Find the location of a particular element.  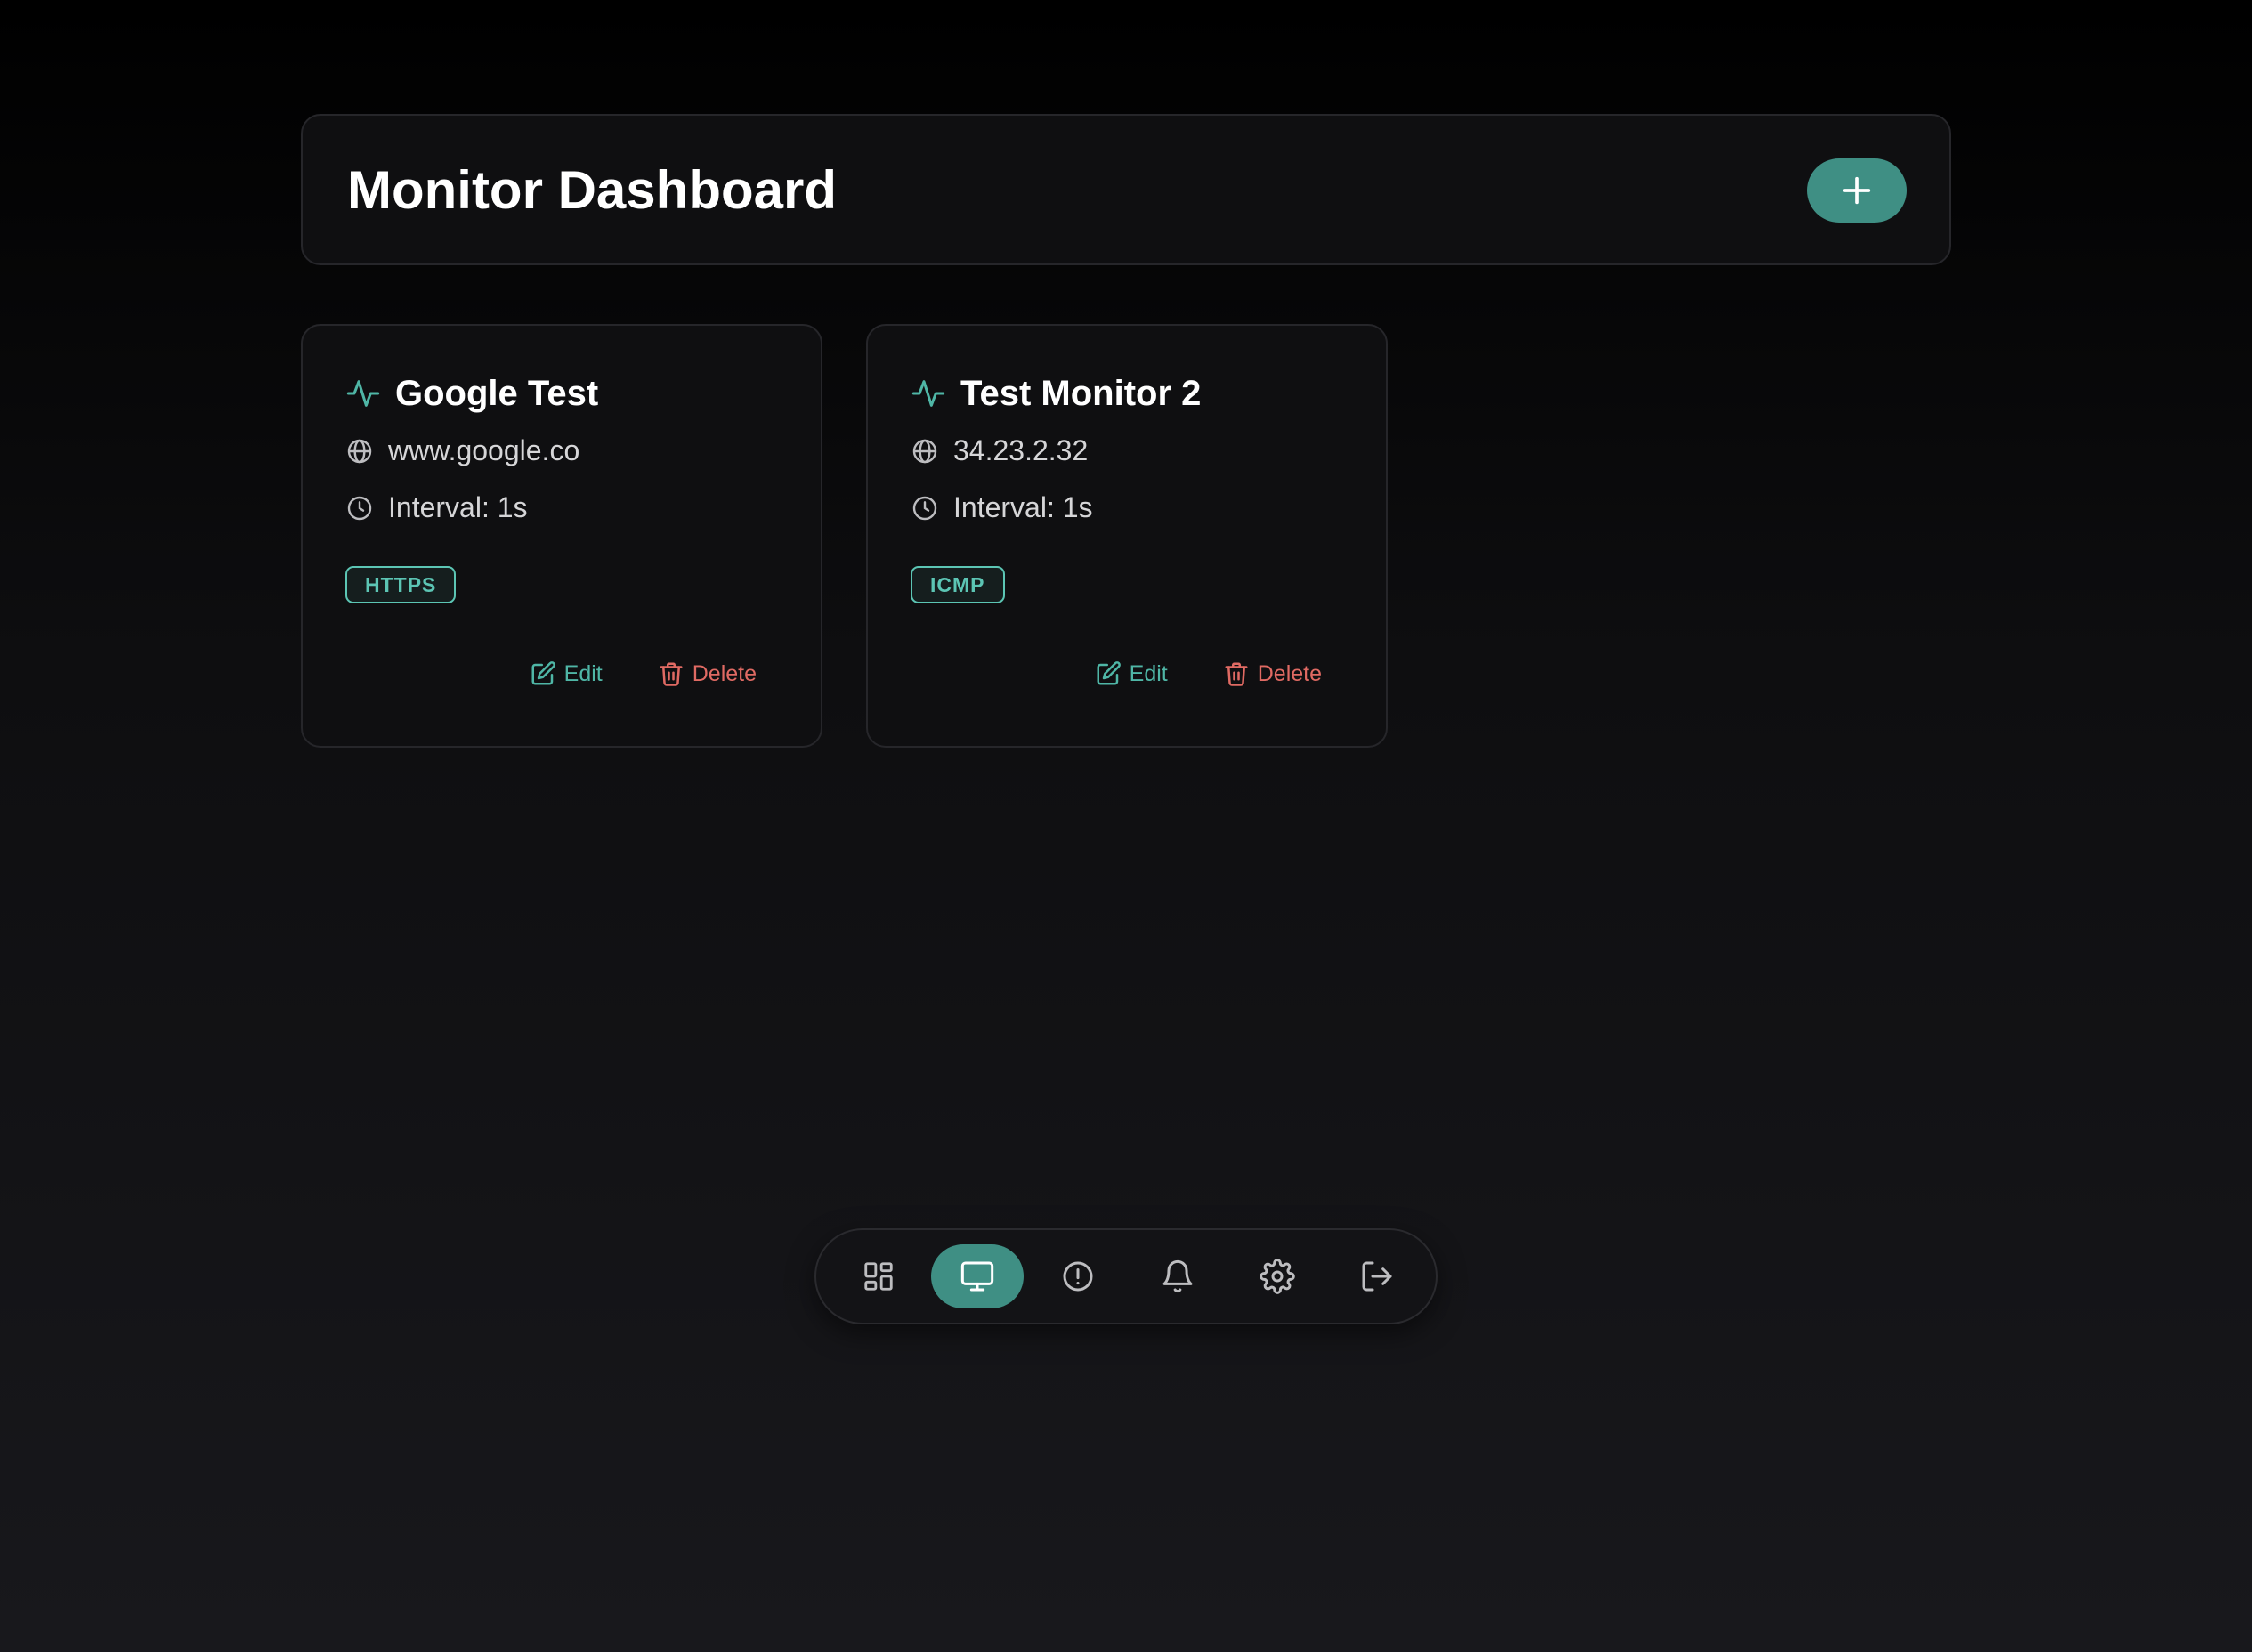

card-title-row: Google Test is located at coordinates (471, 393).